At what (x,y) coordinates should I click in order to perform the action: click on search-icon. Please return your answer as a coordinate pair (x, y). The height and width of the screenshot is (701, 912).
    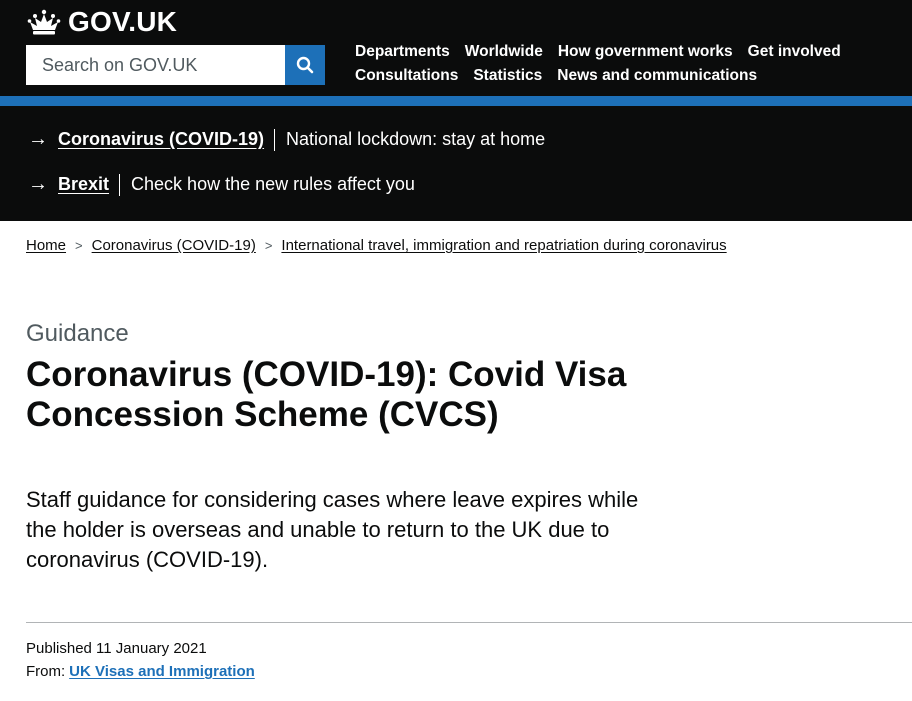
    Looking at the image, I should click on (305, 65).